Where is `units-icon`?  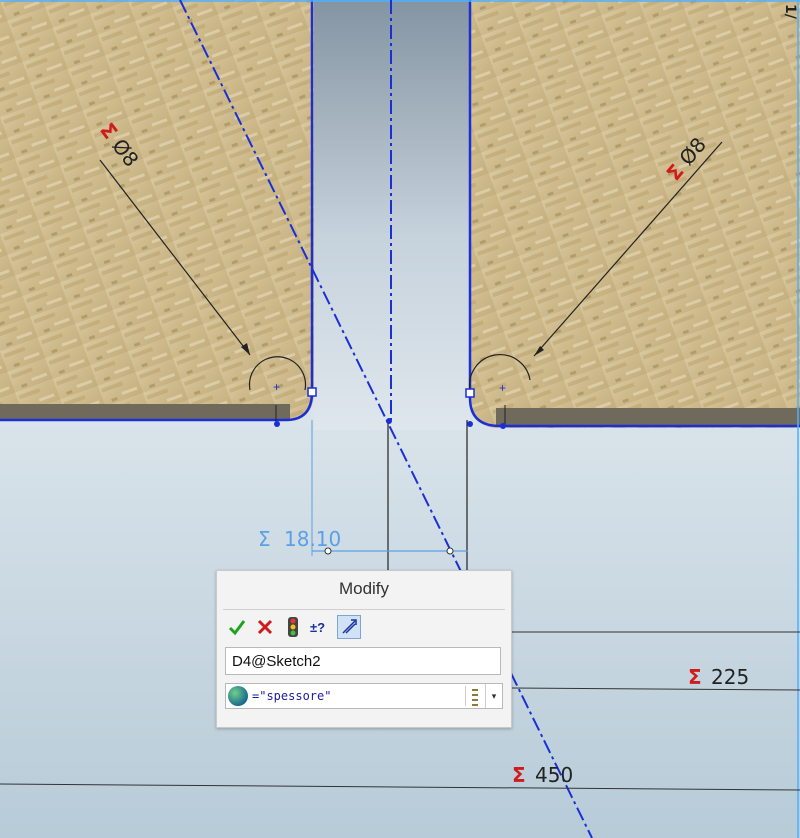 units-icon is located at coordinates (474, 696).